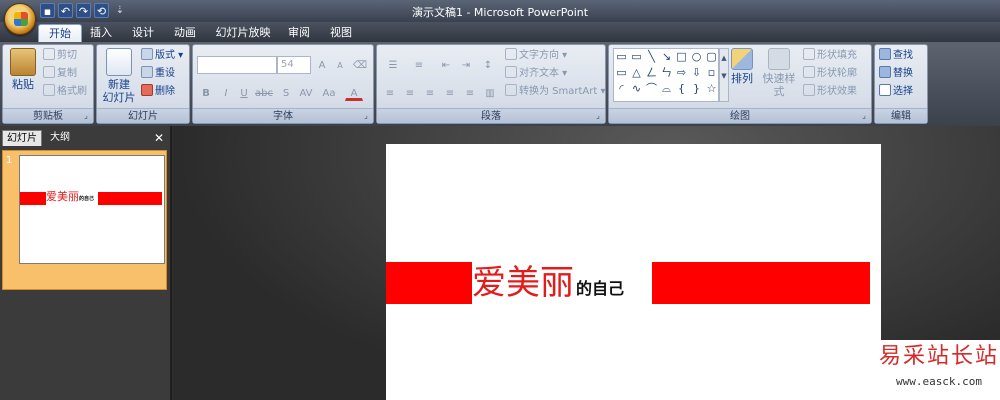 This screenshot has width=1000, height=400. I want to click on oval-shape-icon: ○, so click(696, 57).